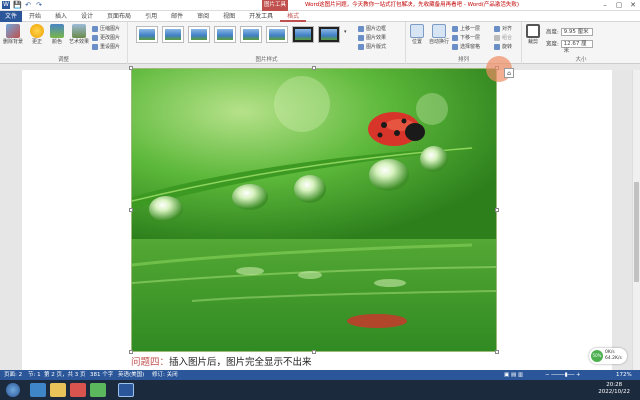  Describe the element at coordinates (110, 29) in the screenshot. I see `compress-label: 压缩图片` at that location.